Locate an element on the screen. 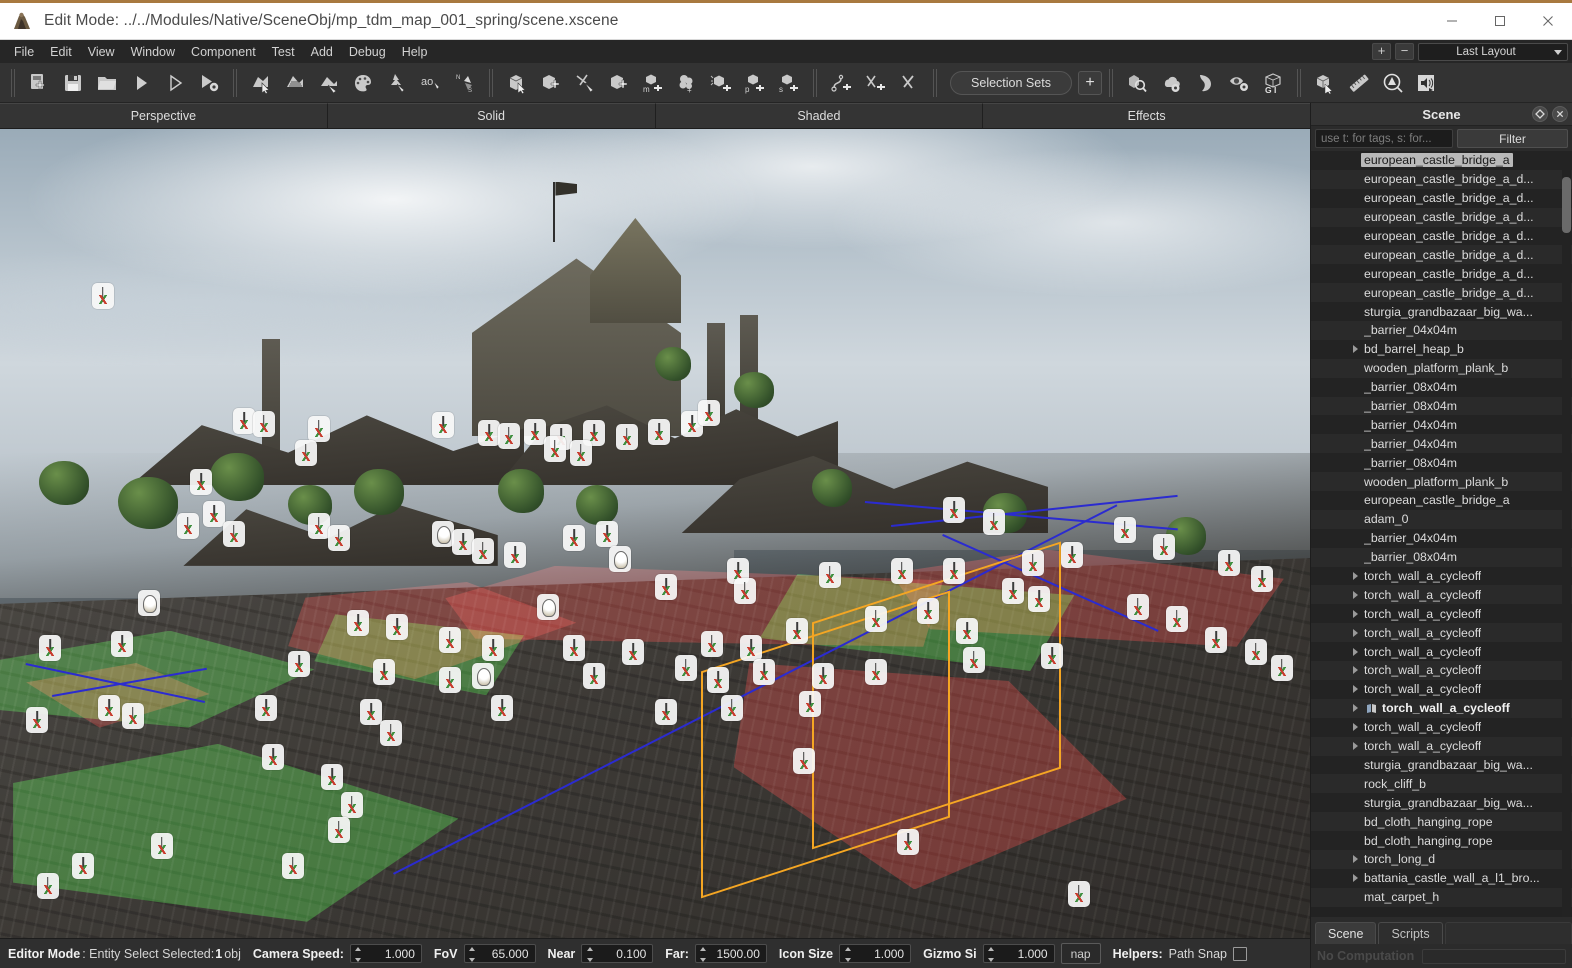  save-icon is located at coordinates (73, 83).